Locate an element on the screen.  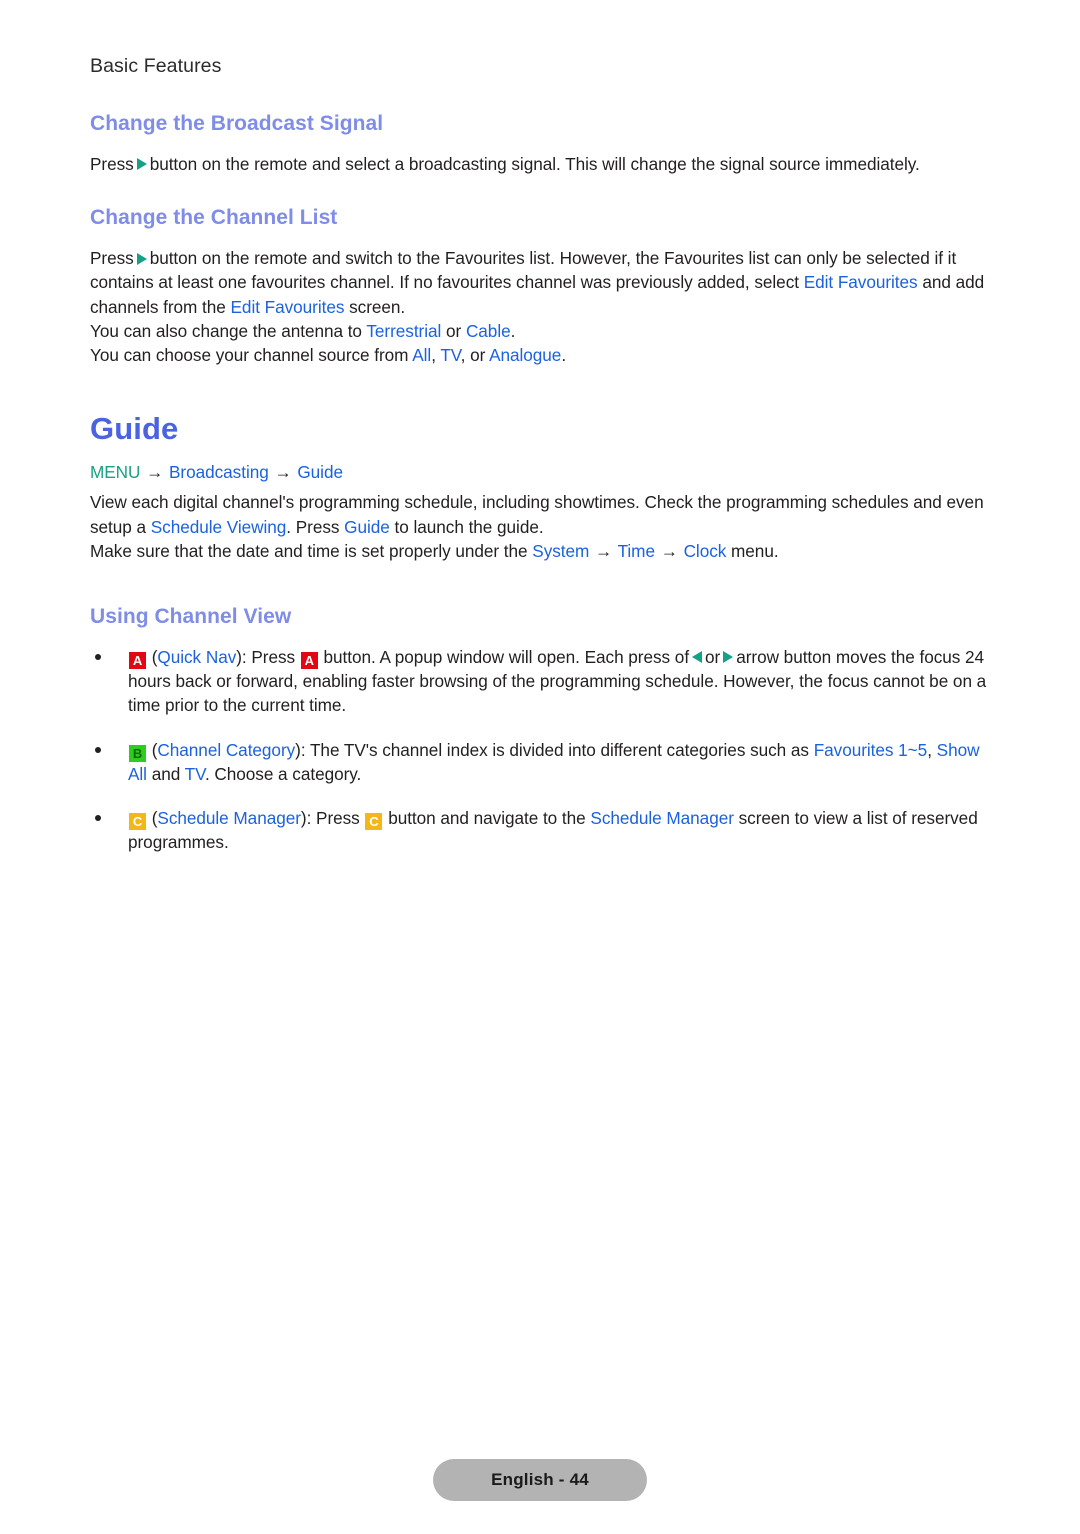
link-analogue: Analogue is located at coordinates (525, 355).